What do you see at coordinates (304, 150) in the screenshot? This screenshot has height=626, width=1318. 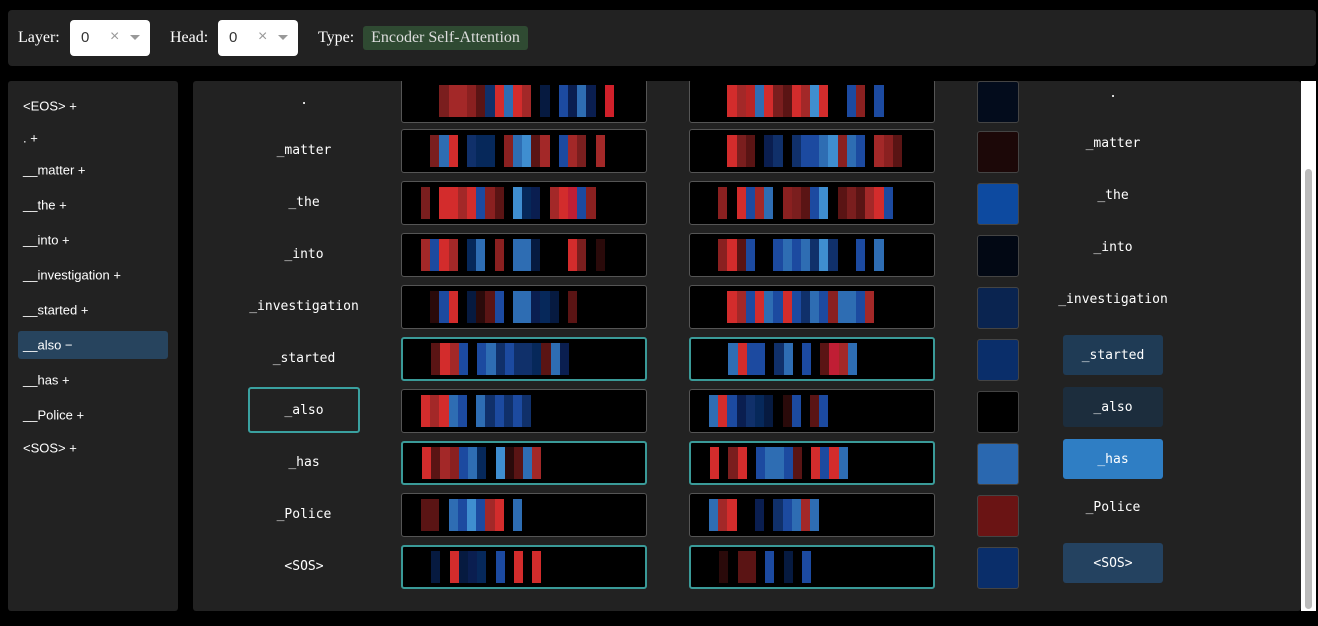 I see `input-token: _matter` at bounding box center [304, 150].